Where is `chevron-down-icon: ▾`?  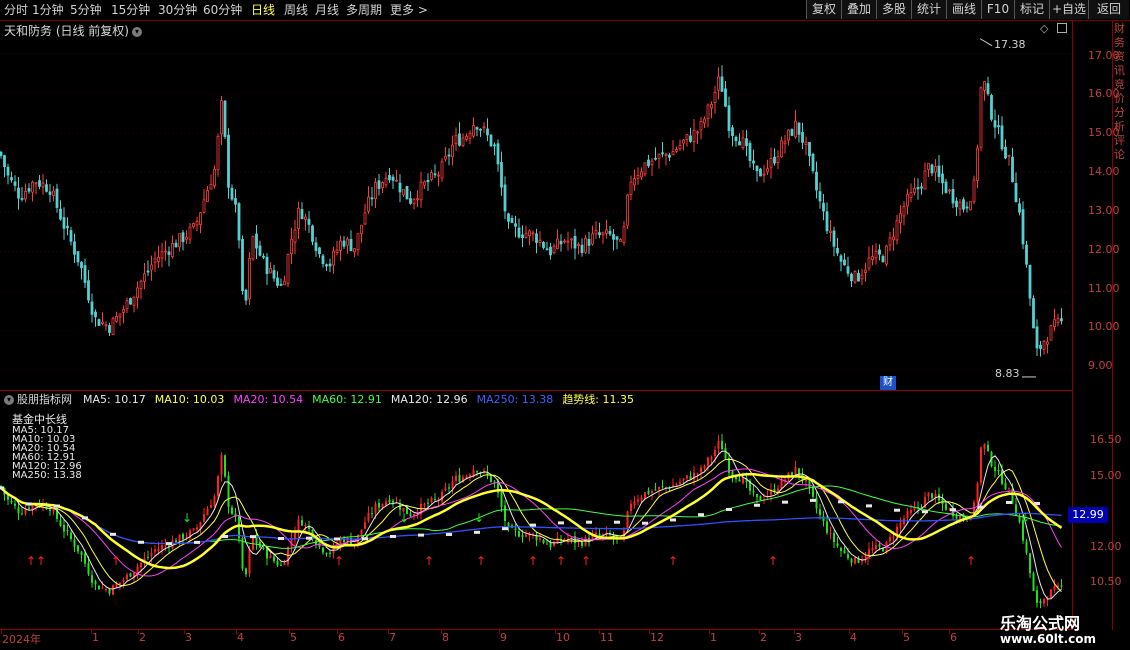
chevron-down-icon: ▾ is located at coordinates (9, 400).